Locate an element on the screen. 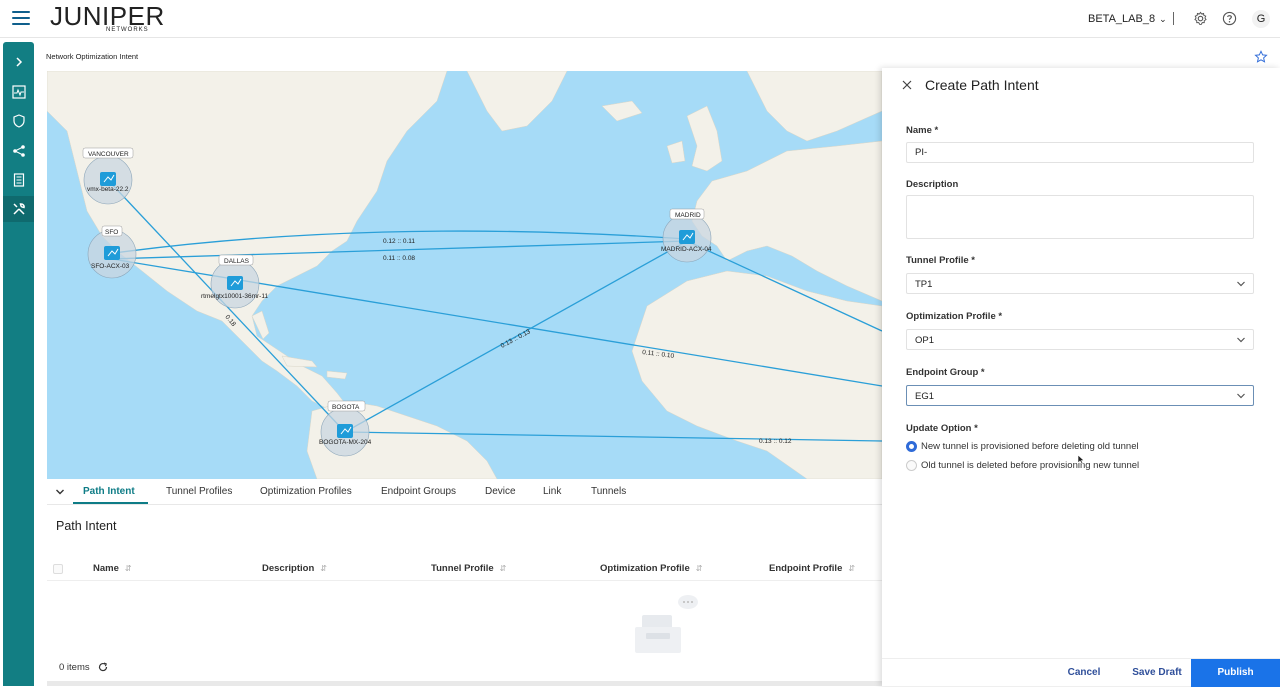  monitor-icon is located at coordinates (18, 92).